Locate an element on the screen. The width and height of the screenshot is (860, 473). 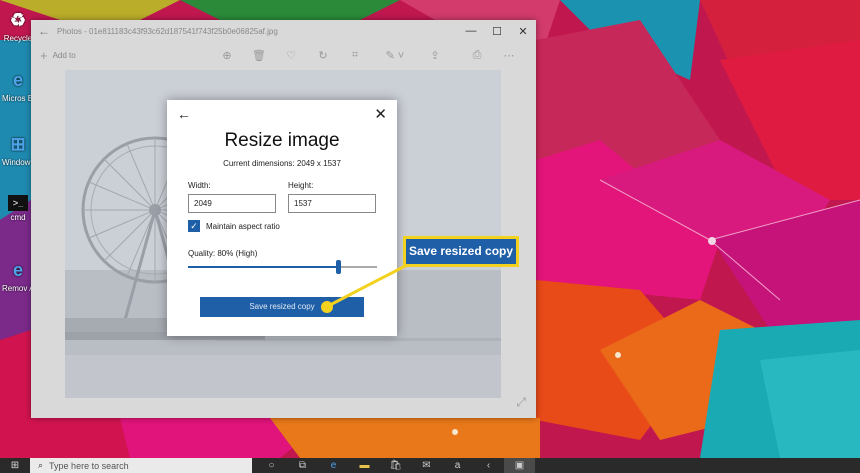
quality-slider-thumb is located at coordinates (338, 267).